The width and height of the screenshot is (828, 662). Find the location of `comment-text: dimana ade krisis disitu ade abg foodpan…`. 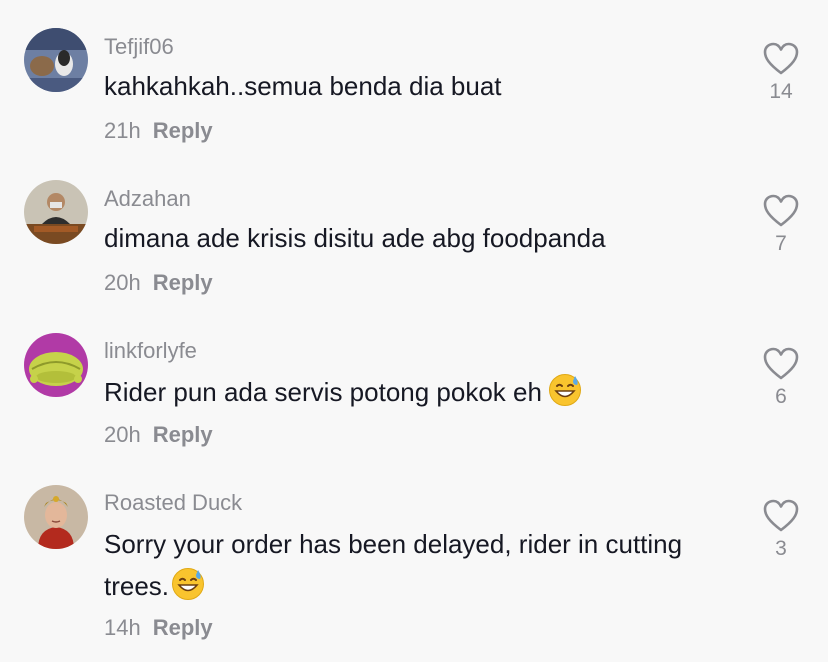

comment-text: dimana ade krisis disitu ade abg foodpan… is located at coordinates (409, 238).